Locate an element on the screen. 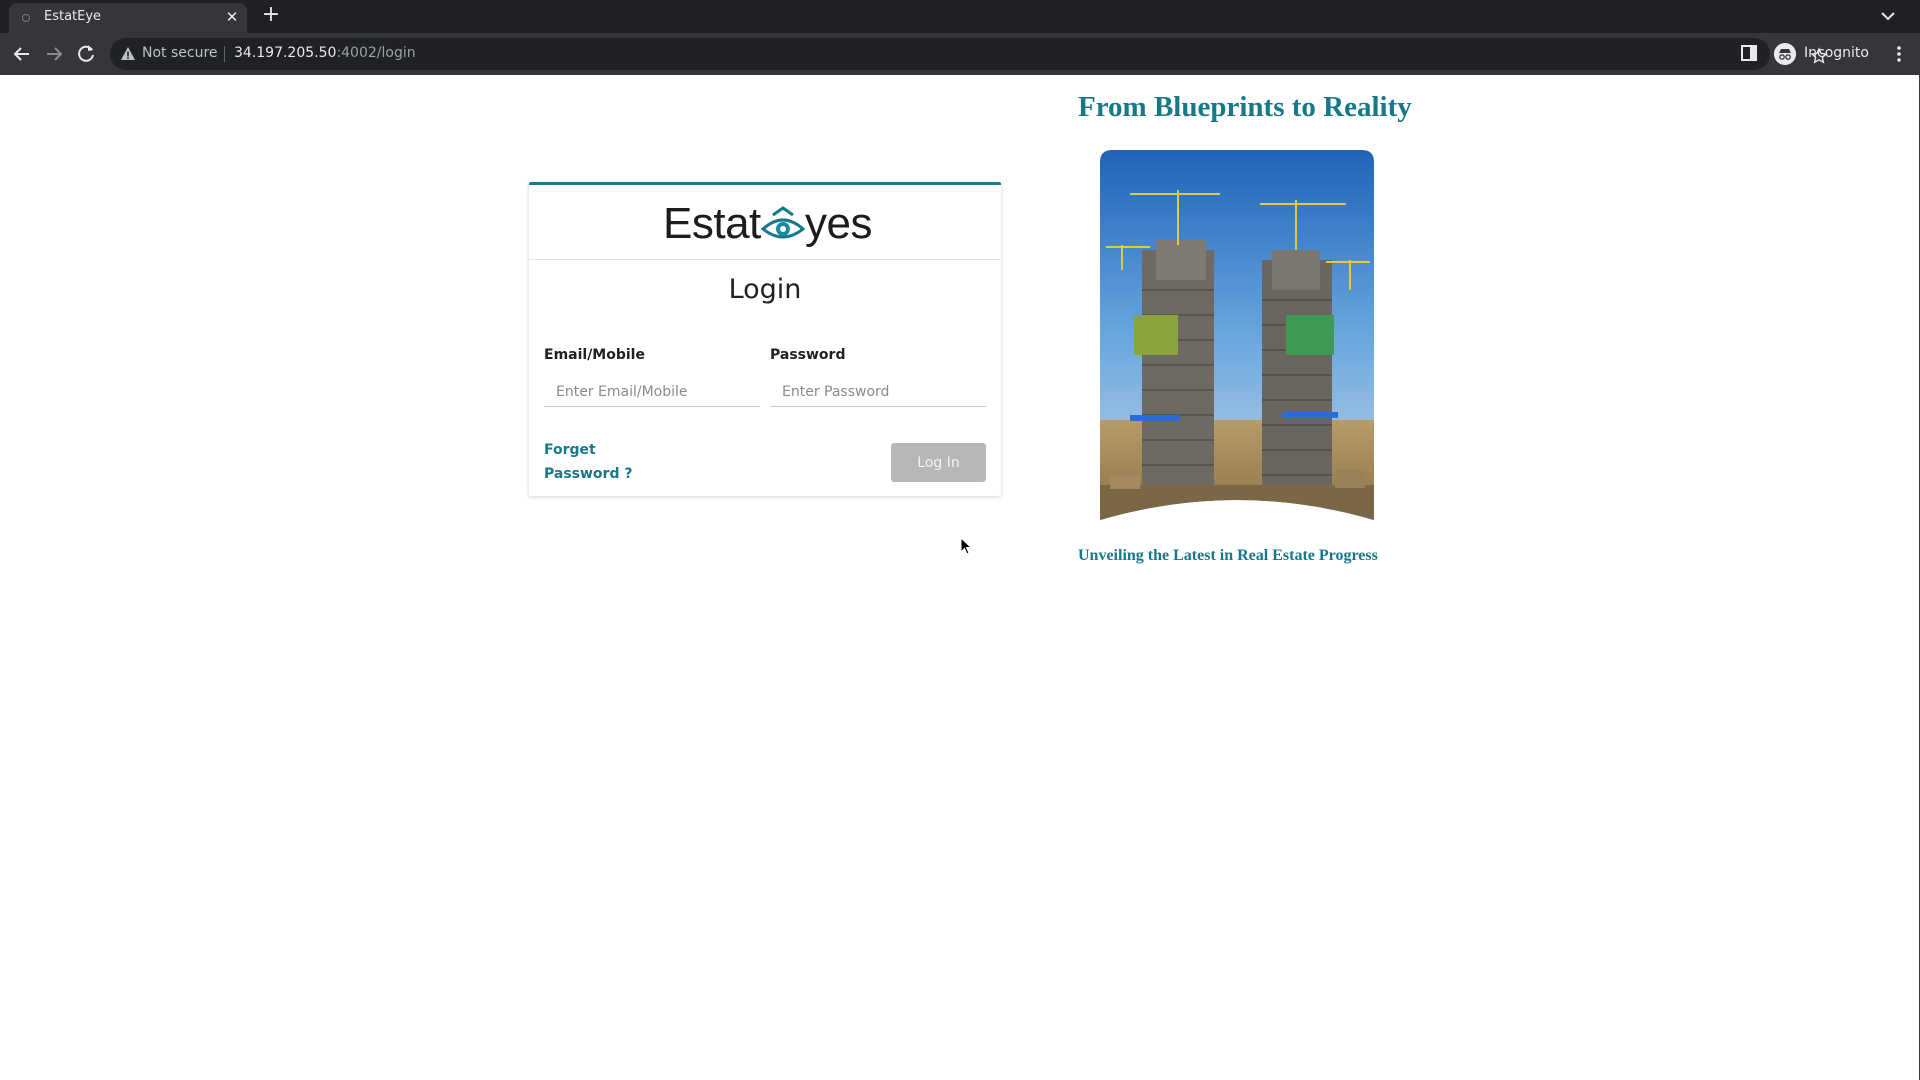 Image resolution: width=1920 pixels, height=1080 pixels. eye-logo-icon is located at coordinates (783, 222).